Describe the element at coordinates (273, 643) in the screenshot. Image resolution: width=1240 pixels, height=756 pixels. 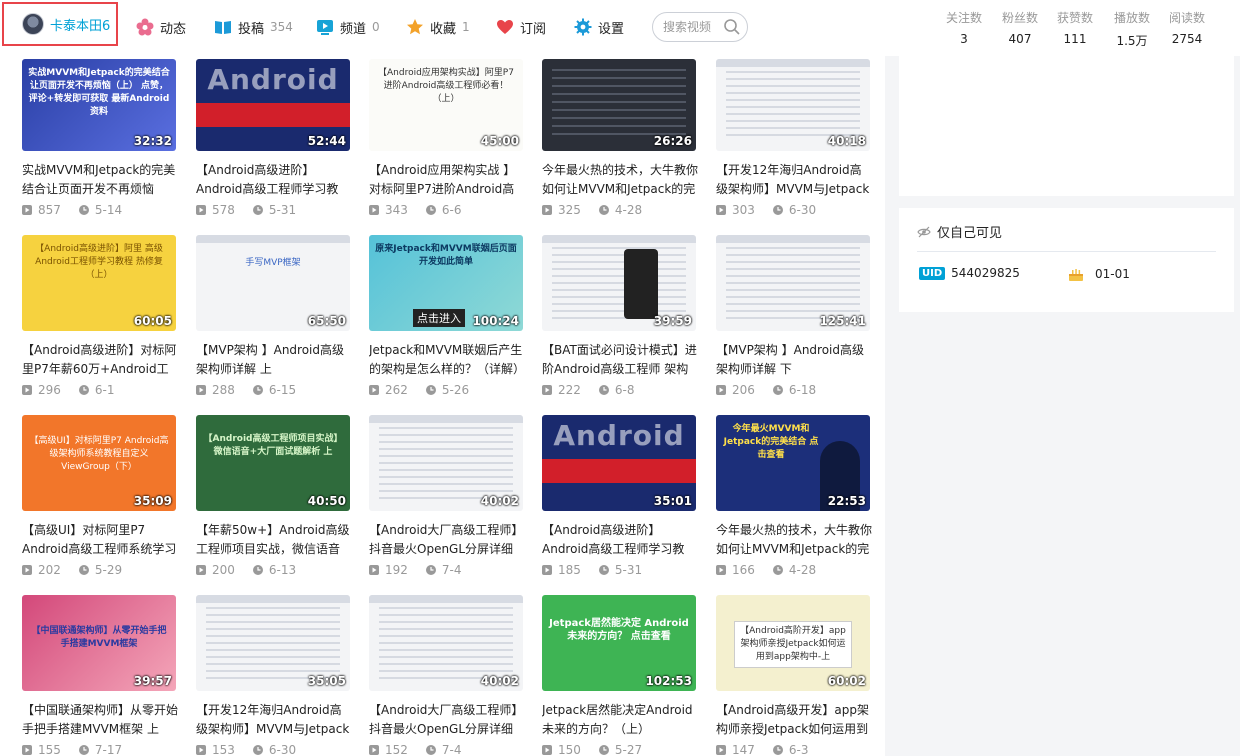
I see `video-thumbnail: 35:05` at that location.